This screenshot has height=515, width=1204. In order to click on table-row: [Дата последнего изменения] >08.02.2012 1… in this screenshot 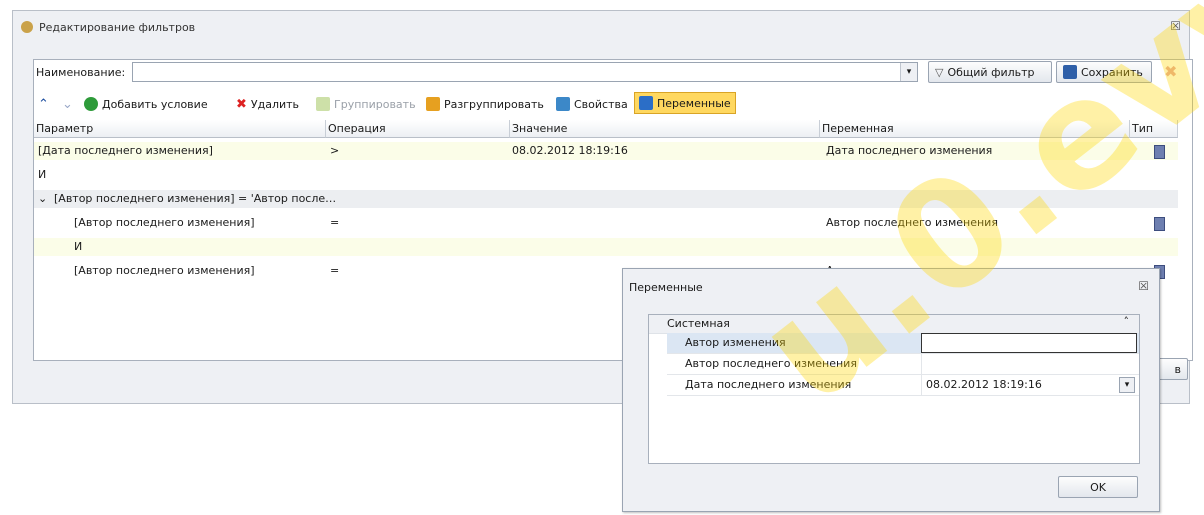, I will do `click(606, 151)`.